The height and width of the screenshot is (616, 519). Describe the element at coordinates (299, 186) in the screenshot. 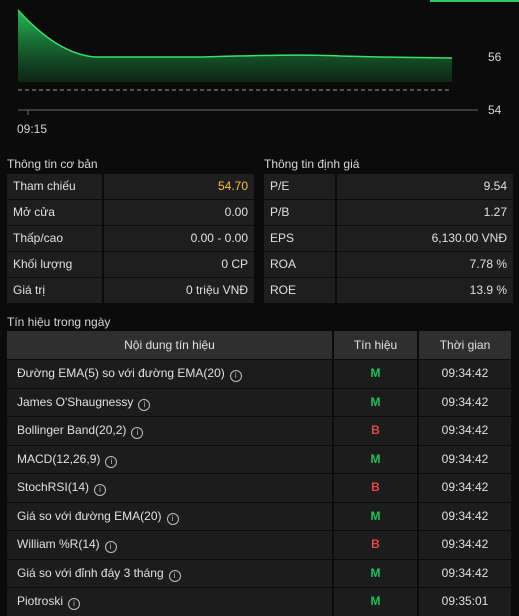

I see `valuation-label: P/E` at that location.